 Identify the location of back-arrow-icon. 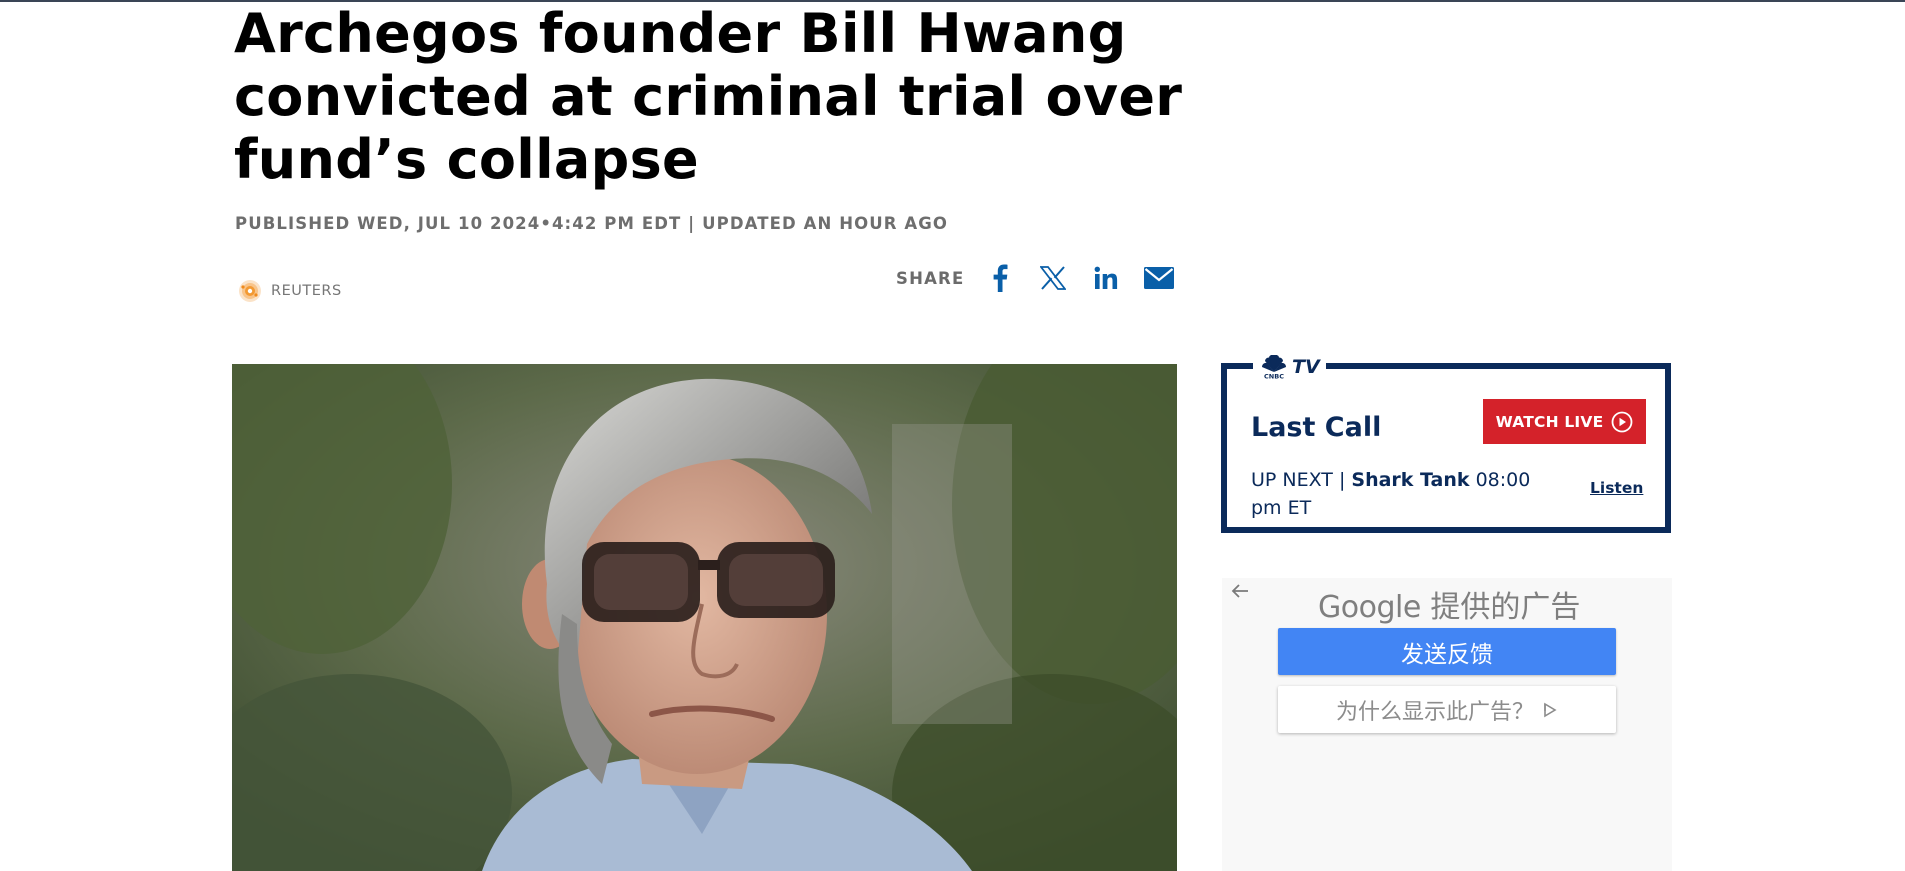
(1240, 593).